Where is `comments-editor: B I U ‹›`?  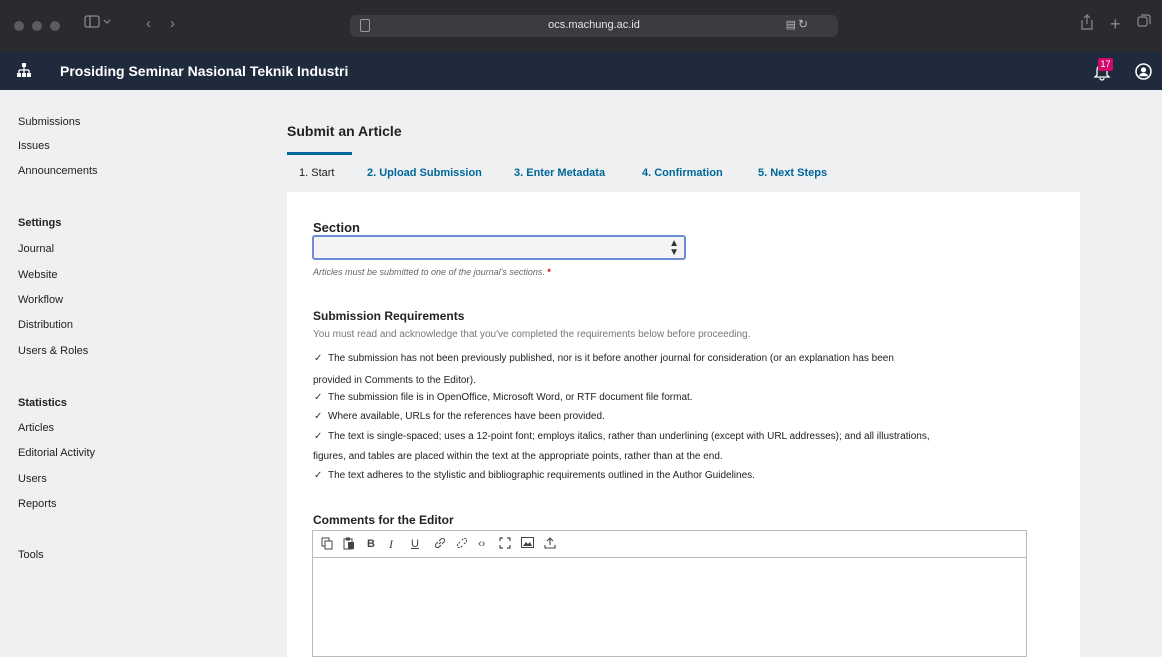 comments-editor: B I U ‹› is located at coordinates (669, 593).